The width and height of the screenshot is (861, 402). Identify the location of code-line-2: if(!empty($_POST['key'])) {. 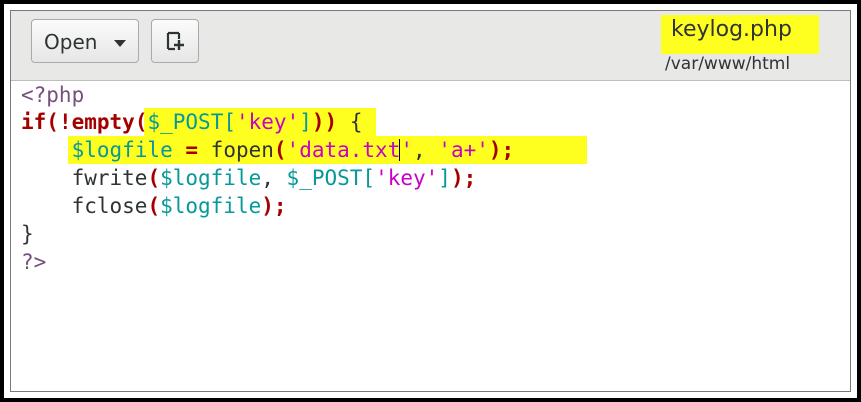
(191, 122).